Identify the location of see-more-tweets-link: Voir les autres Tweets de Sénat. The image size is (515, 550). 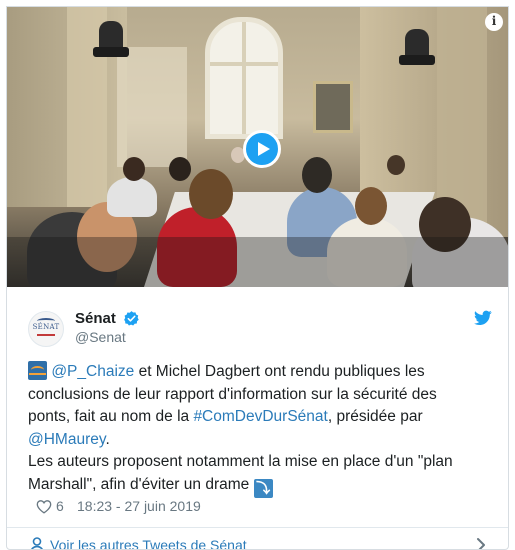
(148, 543).